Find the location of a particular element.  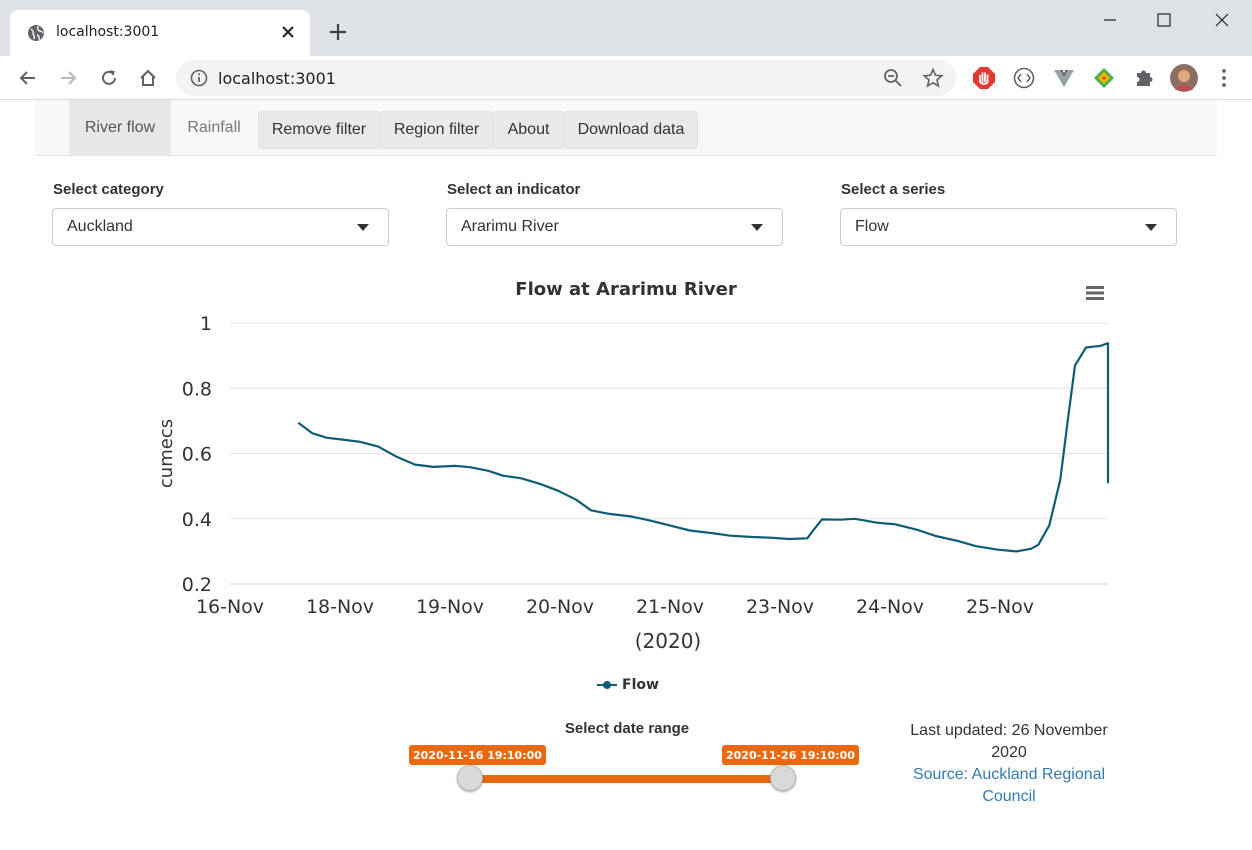

home-icon is located at coordinates (148, 78).